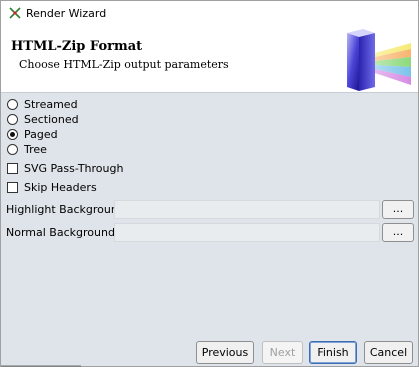  I want to click on highlight-background-label: Highlight Background:, so click(67, 209).